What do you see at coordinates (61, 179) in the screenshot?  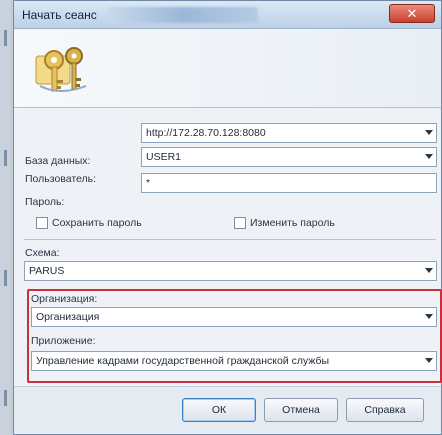 I see `user-label: Пользователь:` at bounding box center [61, 179].